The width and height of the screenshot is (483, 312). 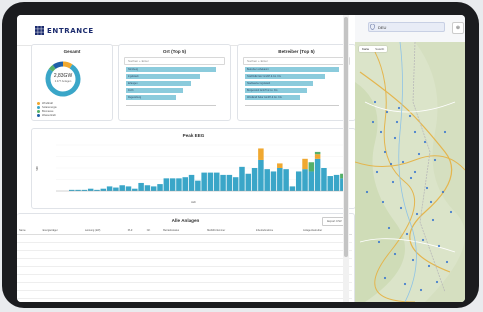 I want to click on ort-bar-row: Ingolstadt, so click(x=163, y=76).